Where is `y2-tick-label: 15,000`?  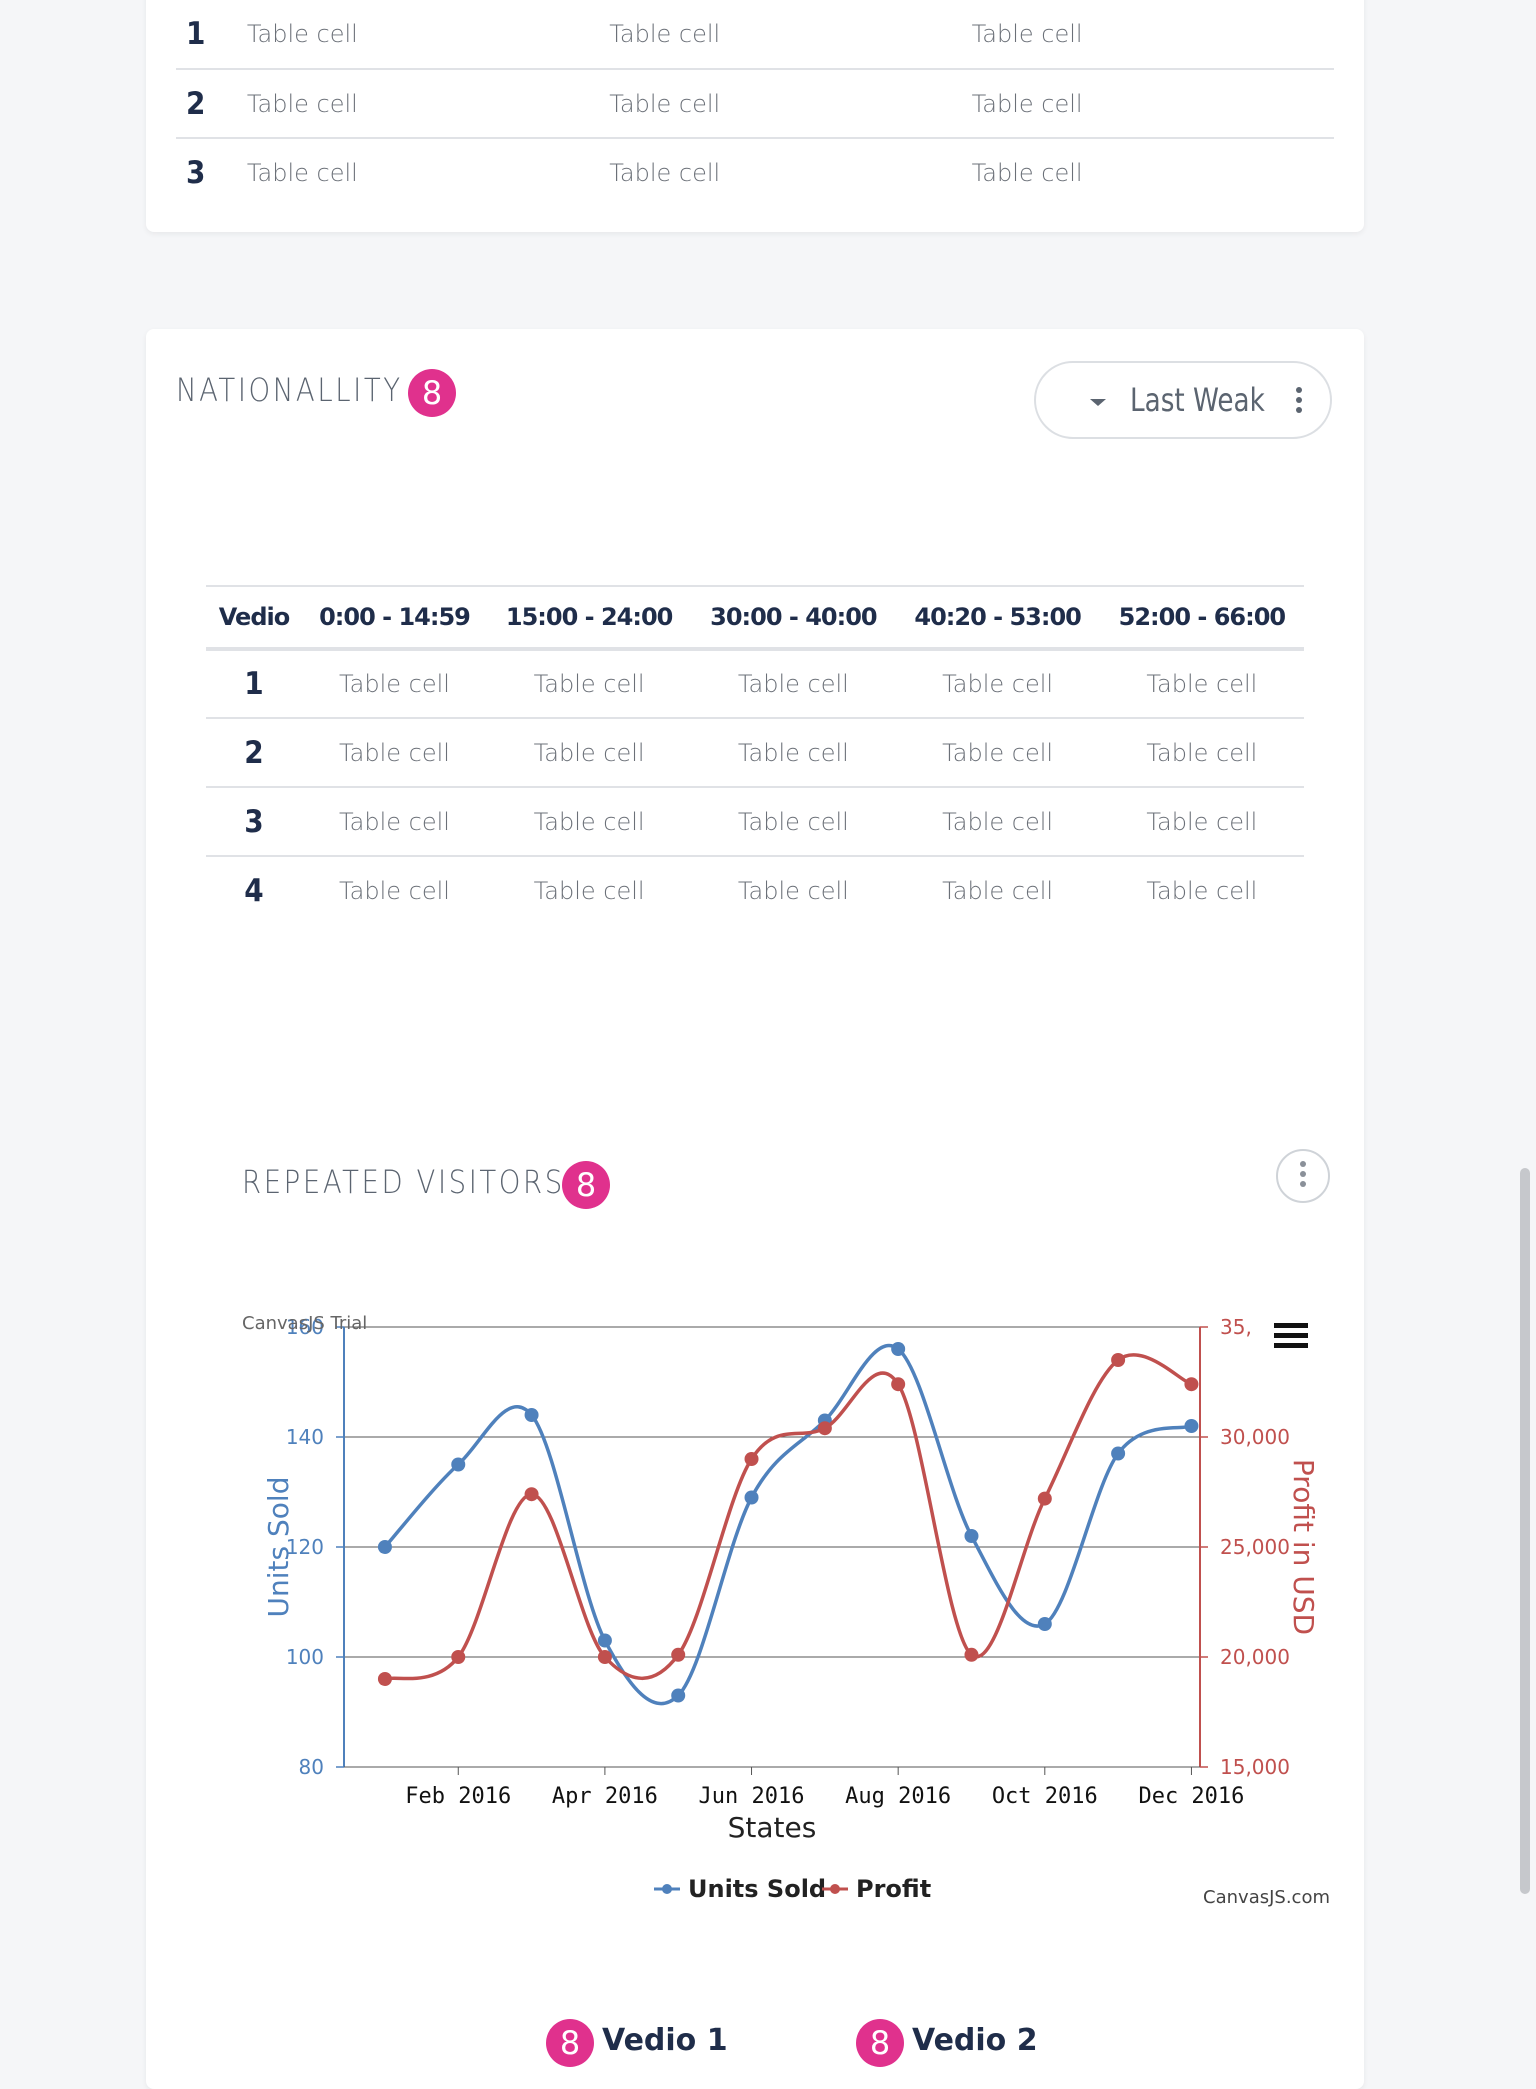
y2-tick-label: 15,000 is located at coordinates (1255, 1767).